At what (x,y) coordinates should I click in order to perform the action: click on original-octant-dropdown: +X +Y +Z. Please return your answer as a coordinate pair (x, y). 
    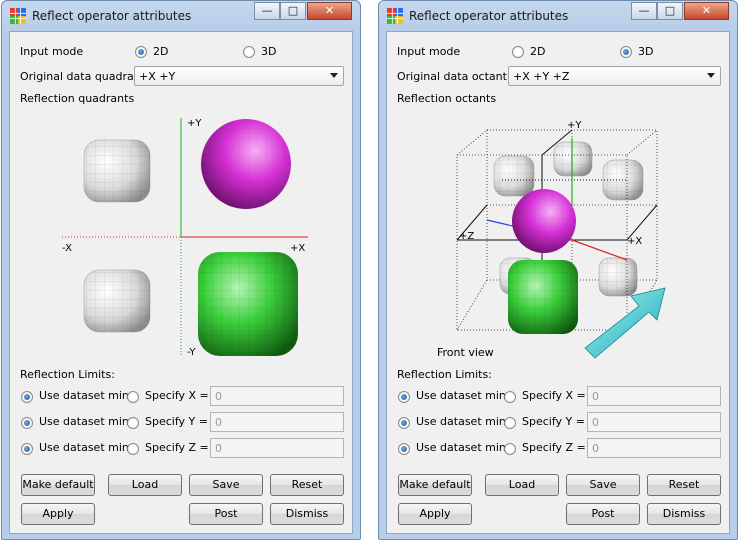
    Looking at the image, I should click on (614, 76).